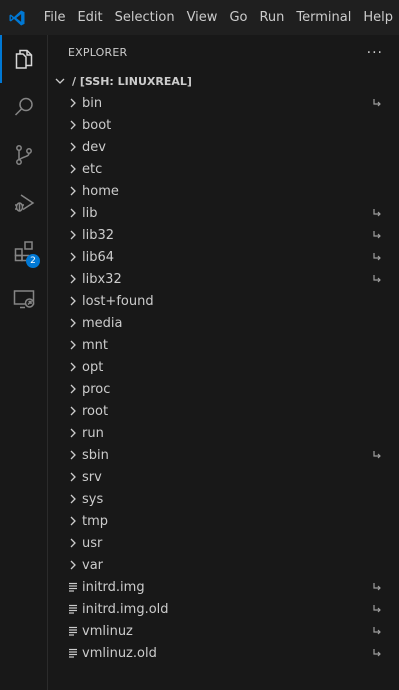  What do you see at coordinates (224, 367) in the screenshot?
I see `folder-item: opt` at bounding box center [224, 367].